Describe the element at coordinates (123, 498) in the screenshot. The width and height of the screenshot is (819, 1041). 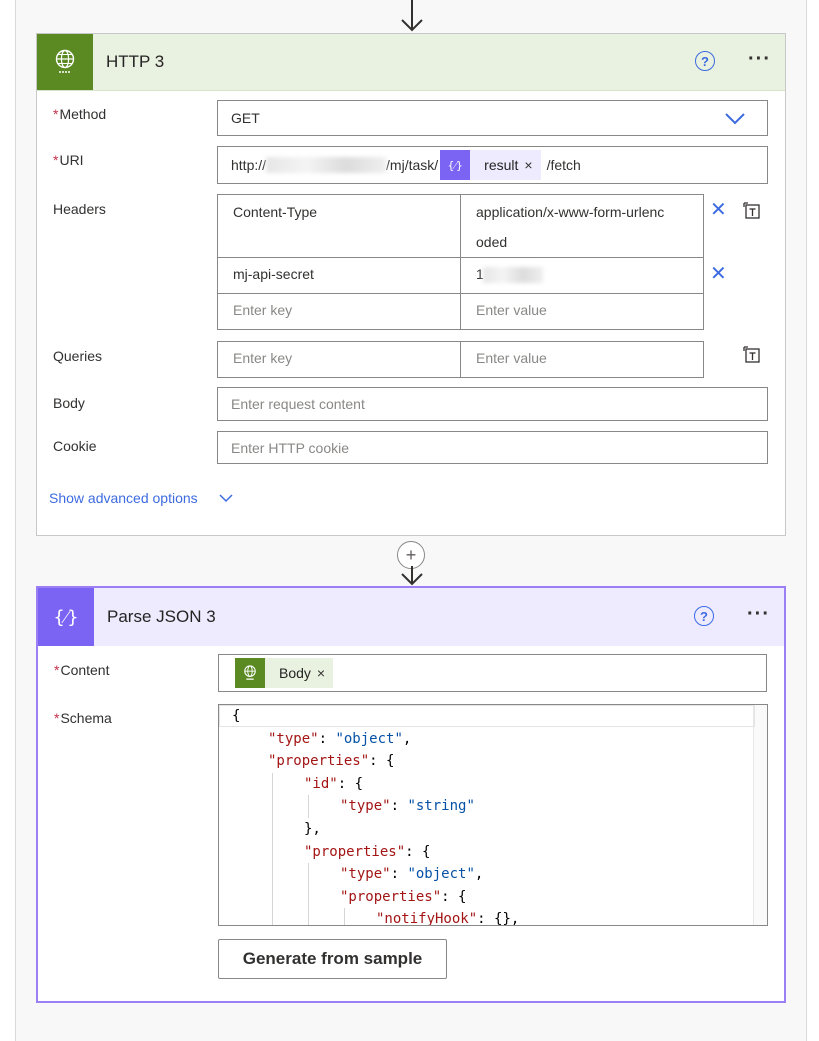
I see `show-advanced-options-link: Show advanced options` at that location.